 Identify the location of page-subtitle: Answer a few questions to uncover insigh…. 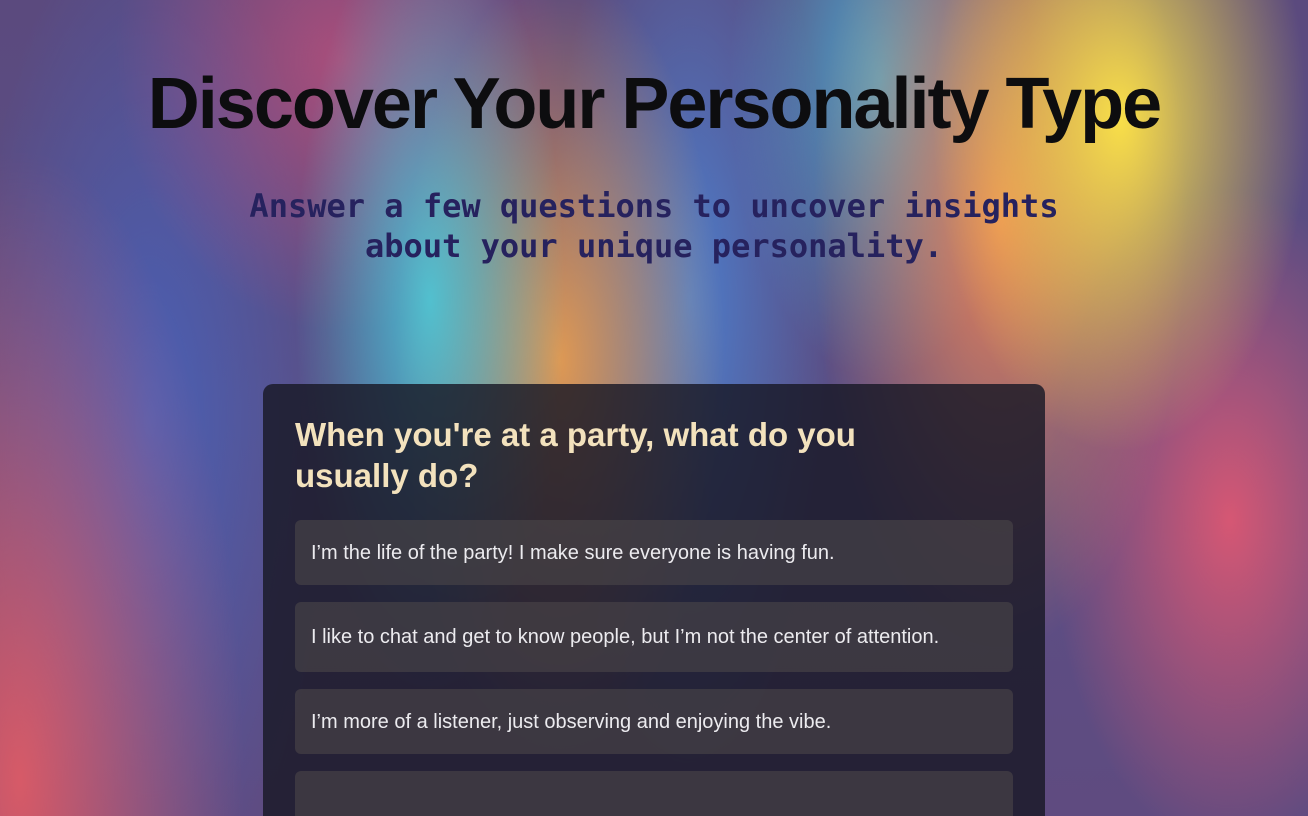
(654, 226).